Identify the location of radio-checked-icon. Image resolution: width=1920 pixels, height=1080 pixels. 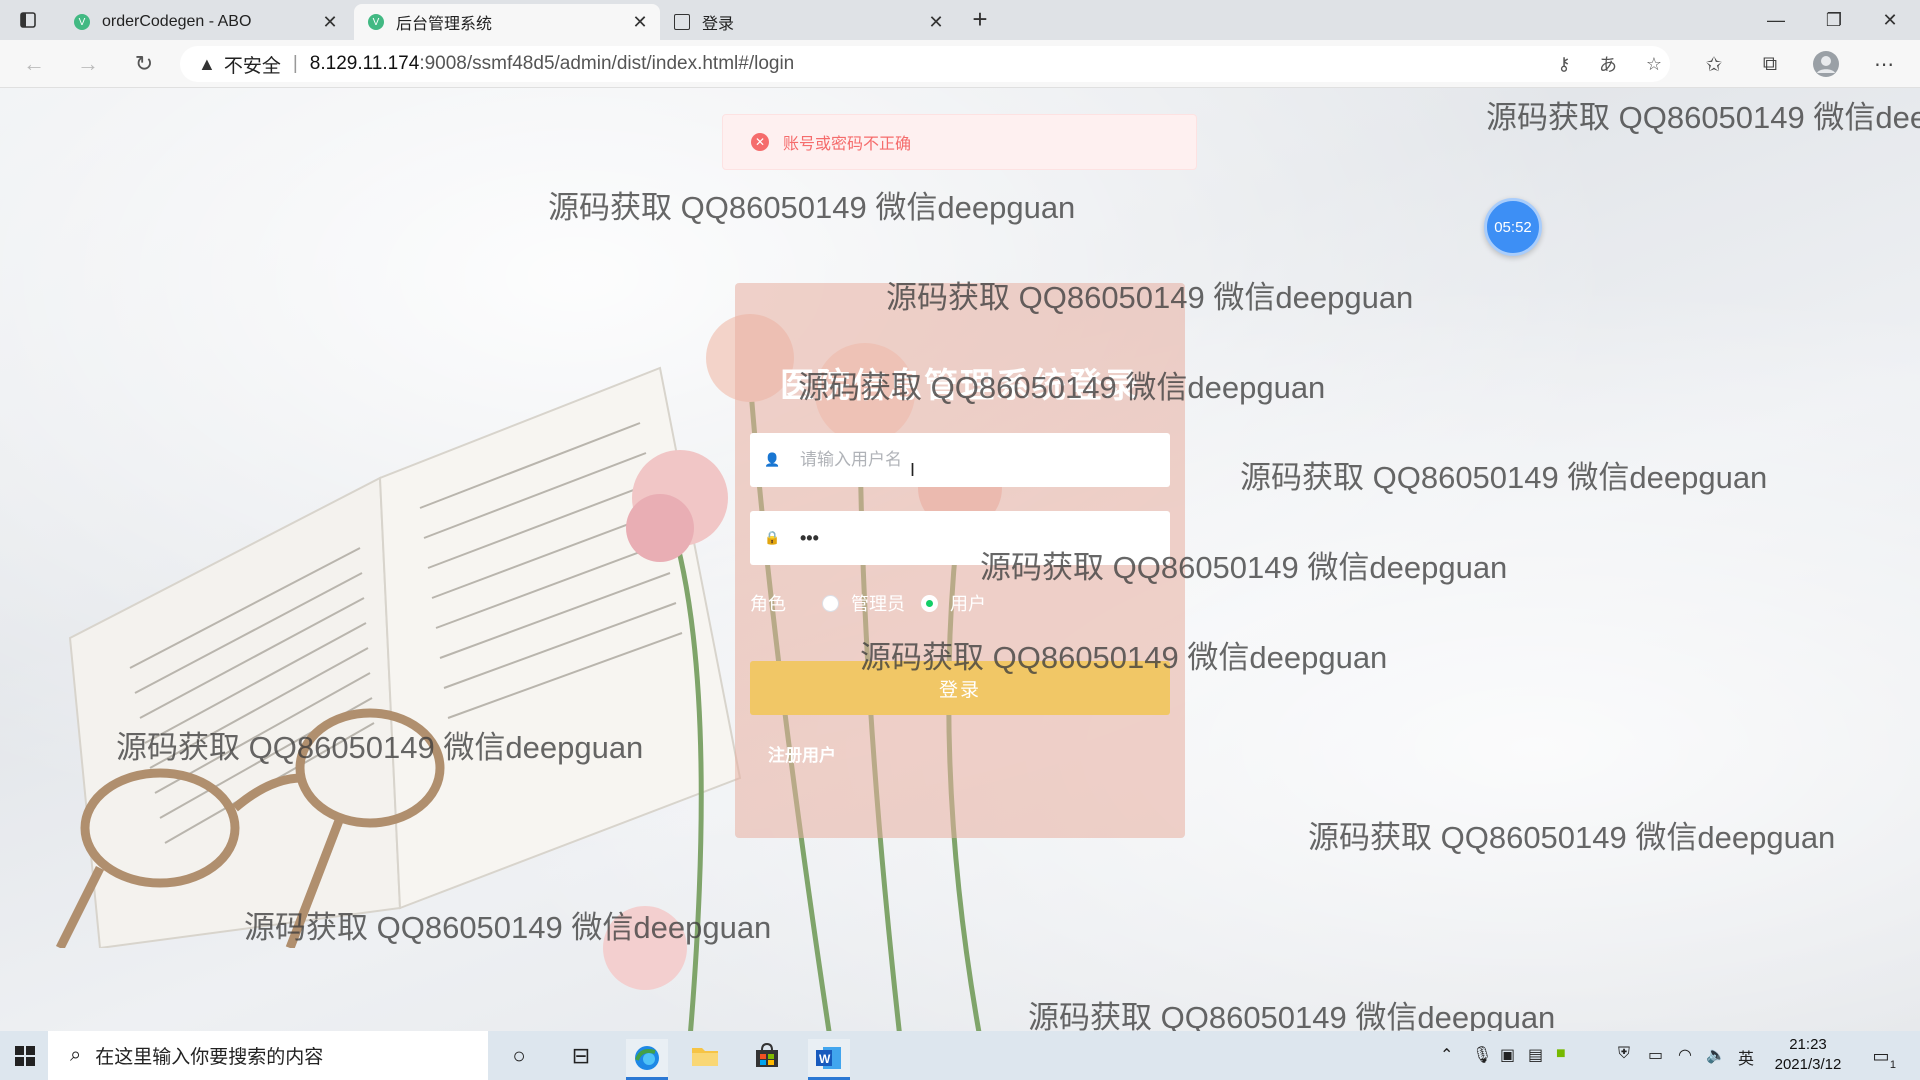
(929, 603).